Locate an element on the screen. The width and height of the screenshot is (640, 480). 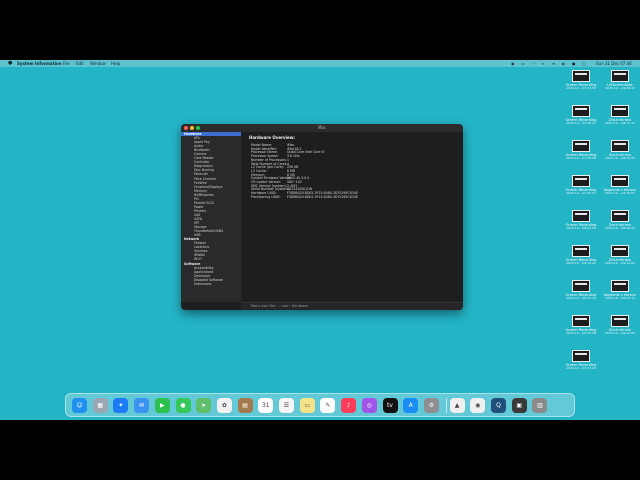
desktop-file-icon: Zrzut ekranu 2023-12-...08.46.02 is located at coordinates (620, 220).